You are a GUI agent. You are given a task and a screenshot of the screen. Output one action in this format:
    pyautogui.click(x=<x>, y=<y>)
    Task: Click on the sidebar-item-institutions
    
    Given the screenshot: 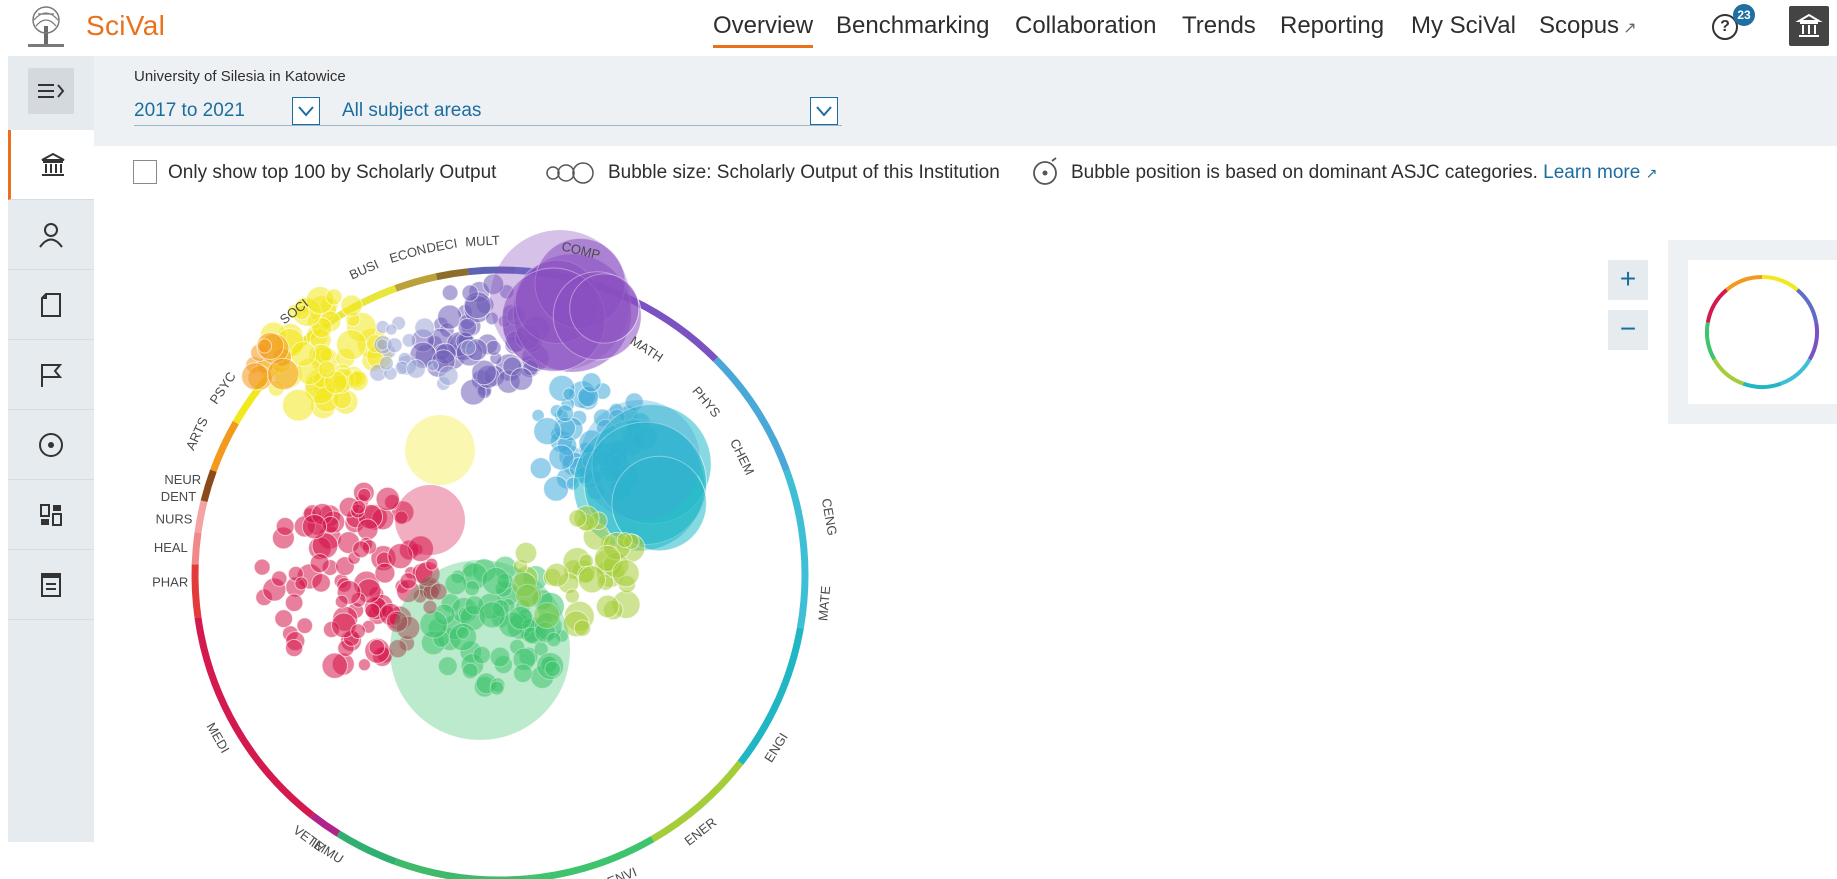 What is the action you would take?
    pyautogui.click(x=51, y=165)
    